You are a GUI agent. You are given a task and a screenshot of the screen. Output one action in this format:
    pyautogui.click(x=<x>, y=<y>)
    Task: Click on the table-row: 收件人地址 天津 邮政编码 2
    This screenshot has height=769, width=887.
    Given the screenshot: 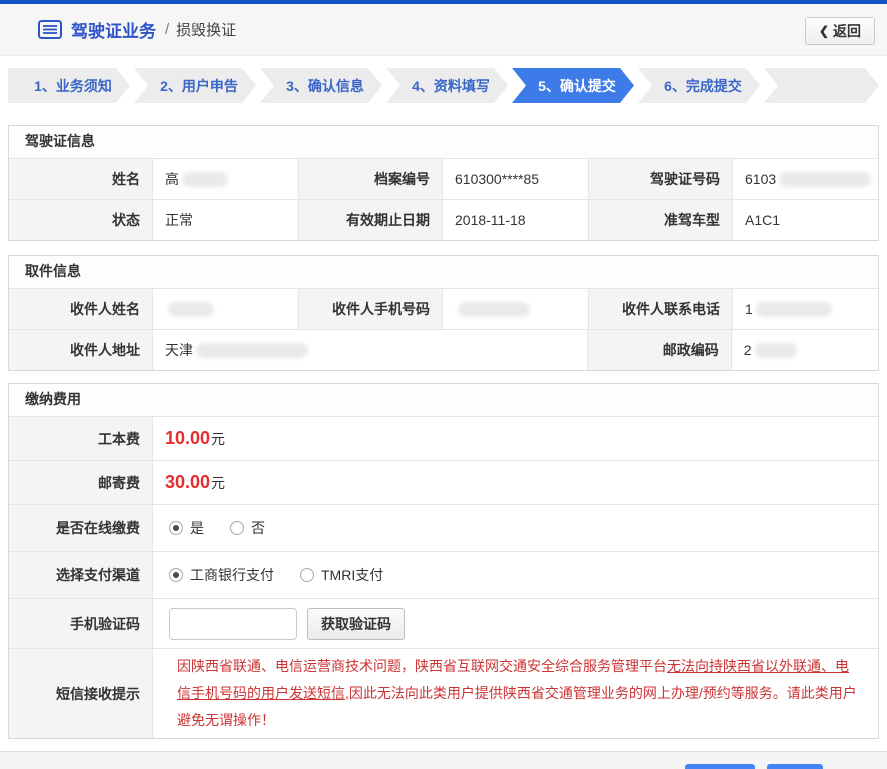 What is the action you would take?
    pyautogui.click(x=443, y=349)
    